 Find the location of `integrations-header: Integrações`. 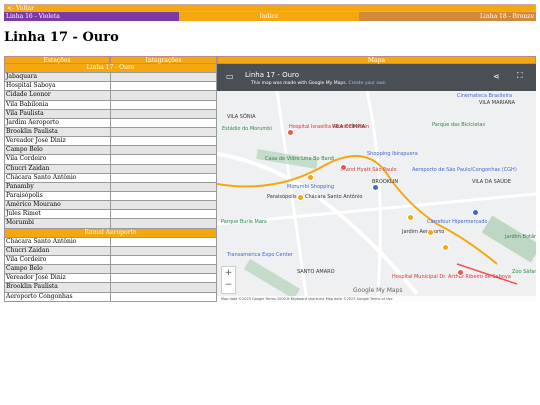

integrations-header: Integrações is located at coordinates (163, 60).